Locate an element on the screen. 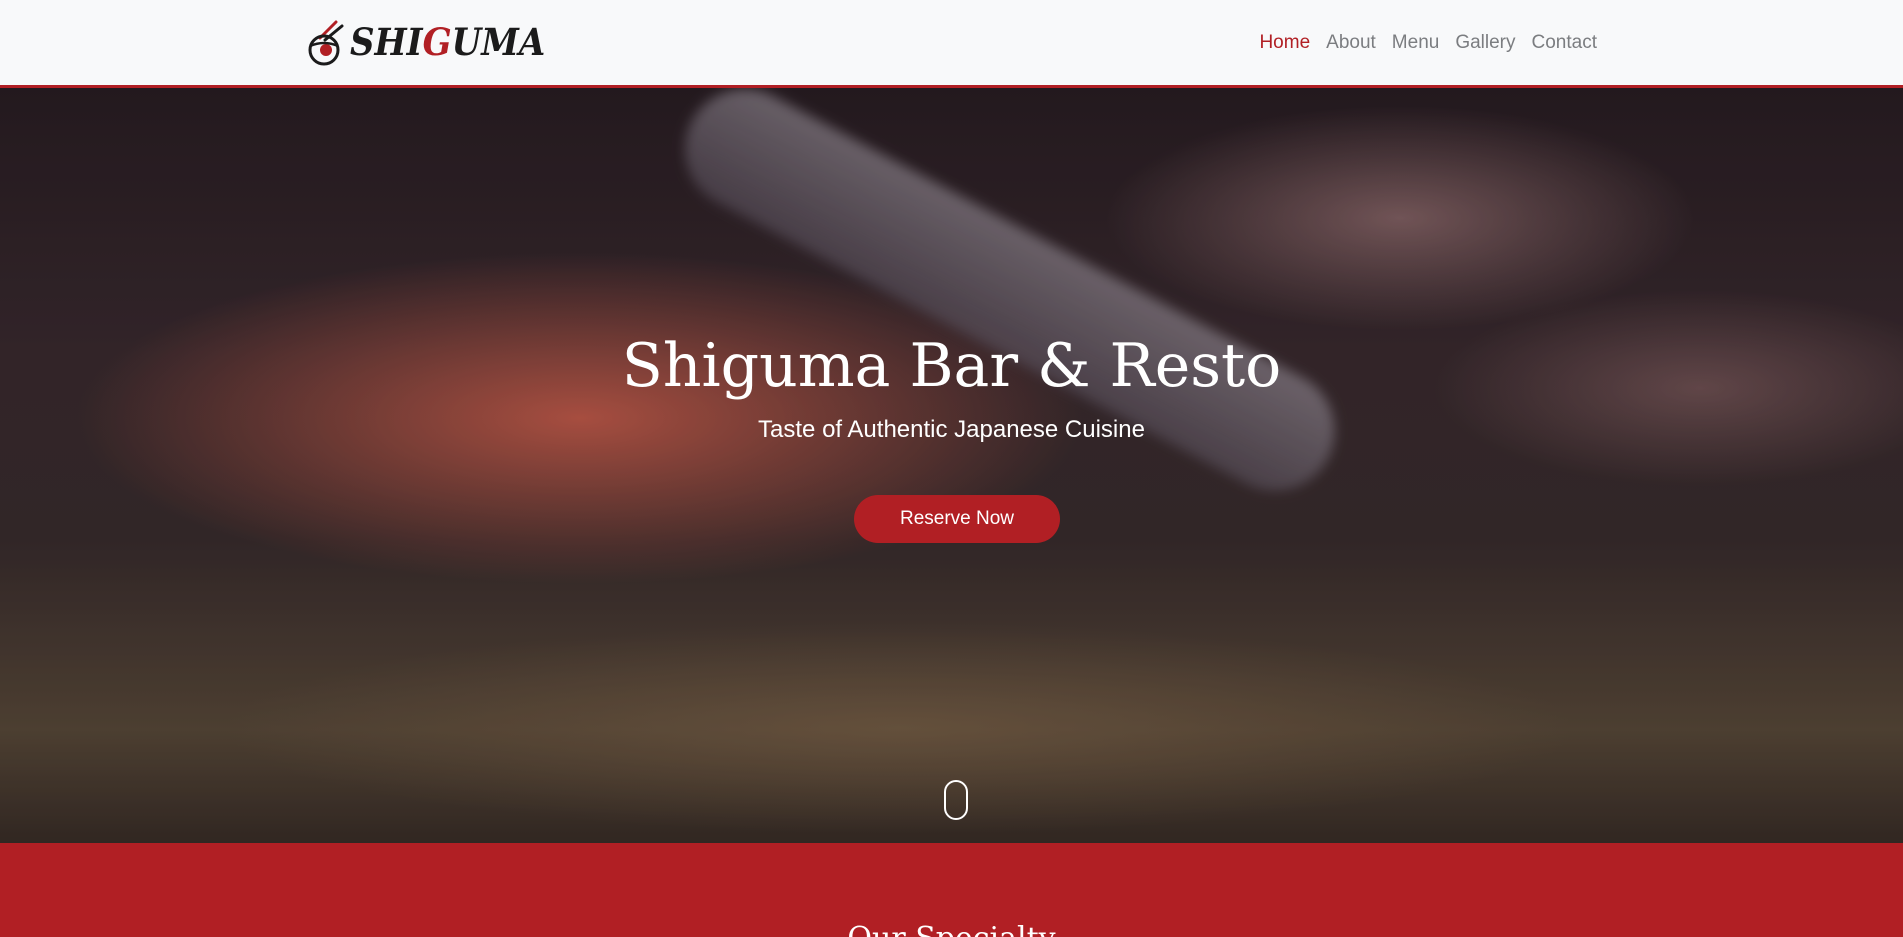 This screenshot has width=1903, height=937. specialty-title: Our Specialty is located at coordinates (951, 929).